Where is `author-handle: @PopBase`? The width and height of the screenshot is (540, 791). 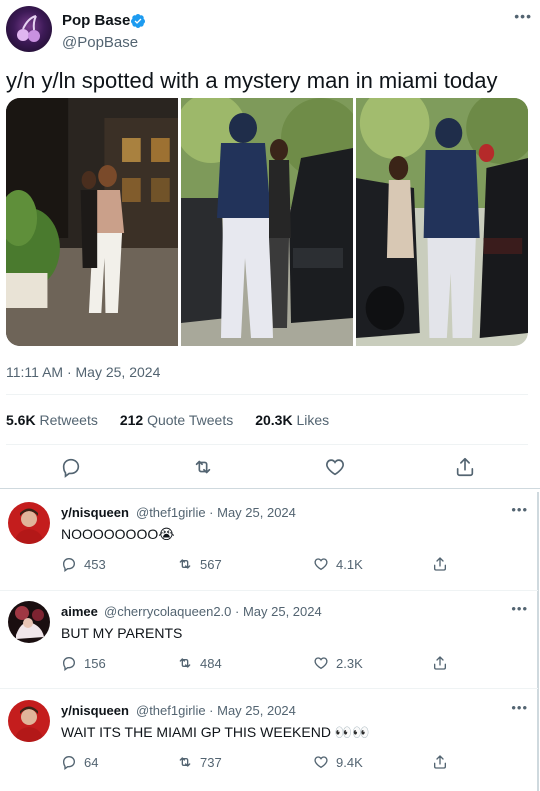 author-handle: @PopBase is located at coordinates (100, 42).